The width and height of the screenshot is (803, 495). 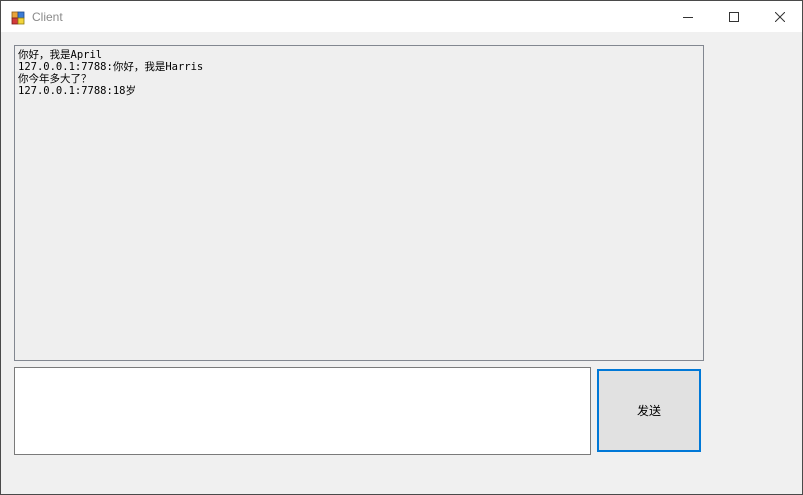 I want to click on minimize-button, so click(x=688, y=16).